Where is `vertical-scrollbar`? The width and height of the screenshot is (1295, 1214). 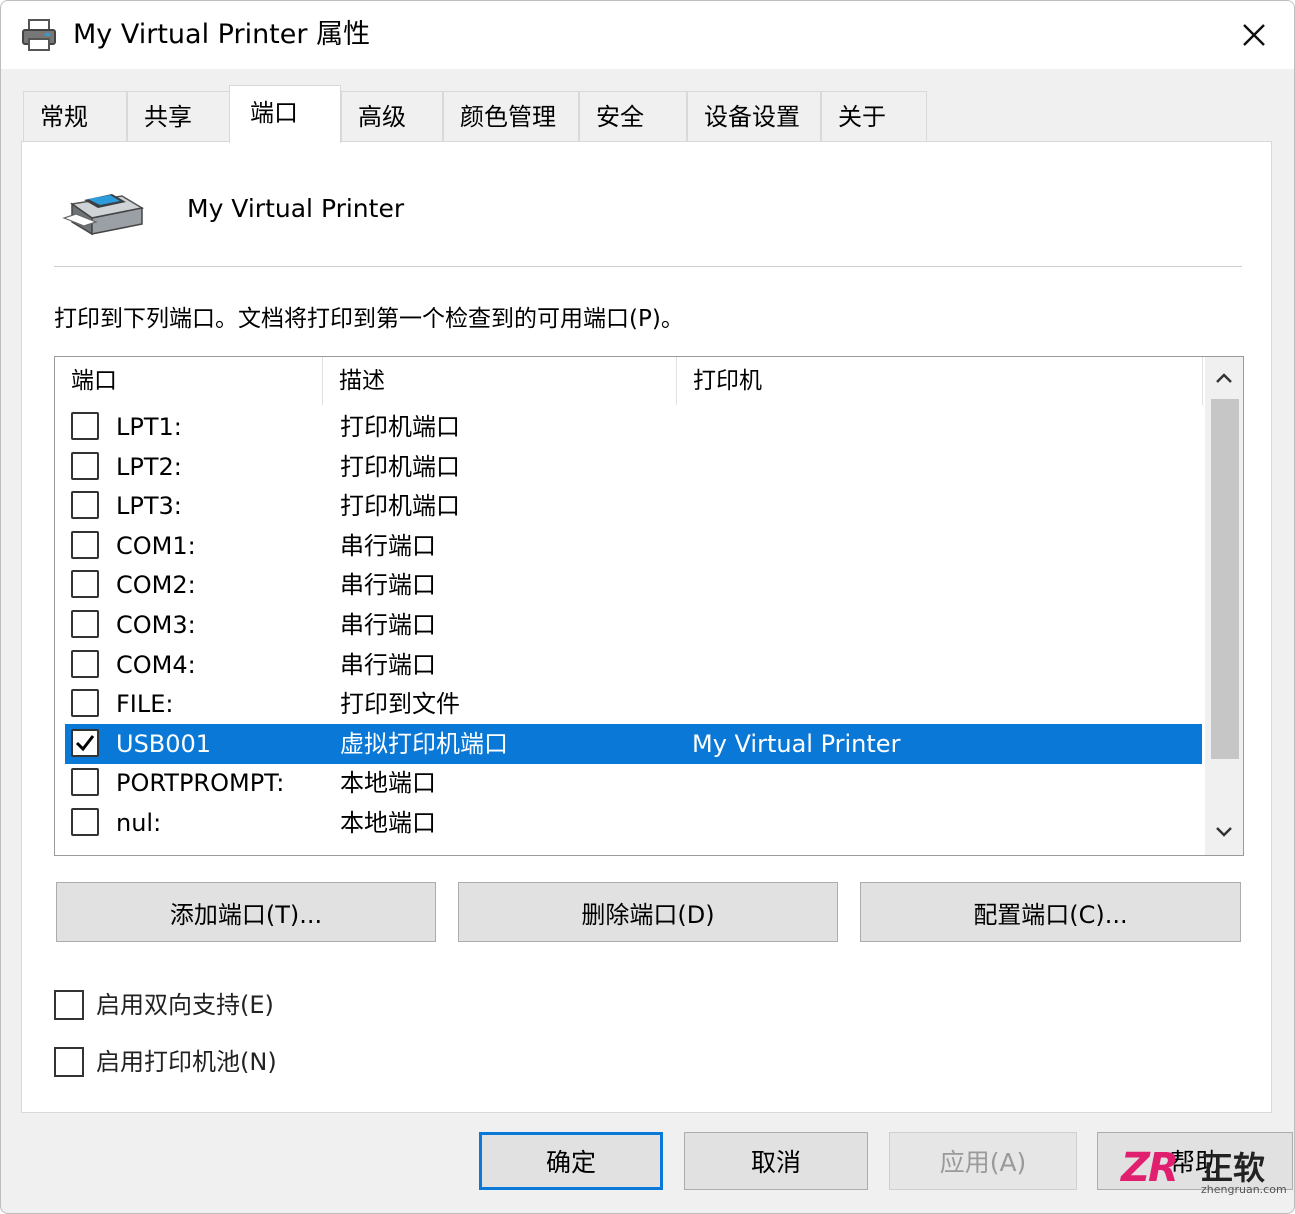
vertical-scrollbar is located at coordinates (1224, 606).